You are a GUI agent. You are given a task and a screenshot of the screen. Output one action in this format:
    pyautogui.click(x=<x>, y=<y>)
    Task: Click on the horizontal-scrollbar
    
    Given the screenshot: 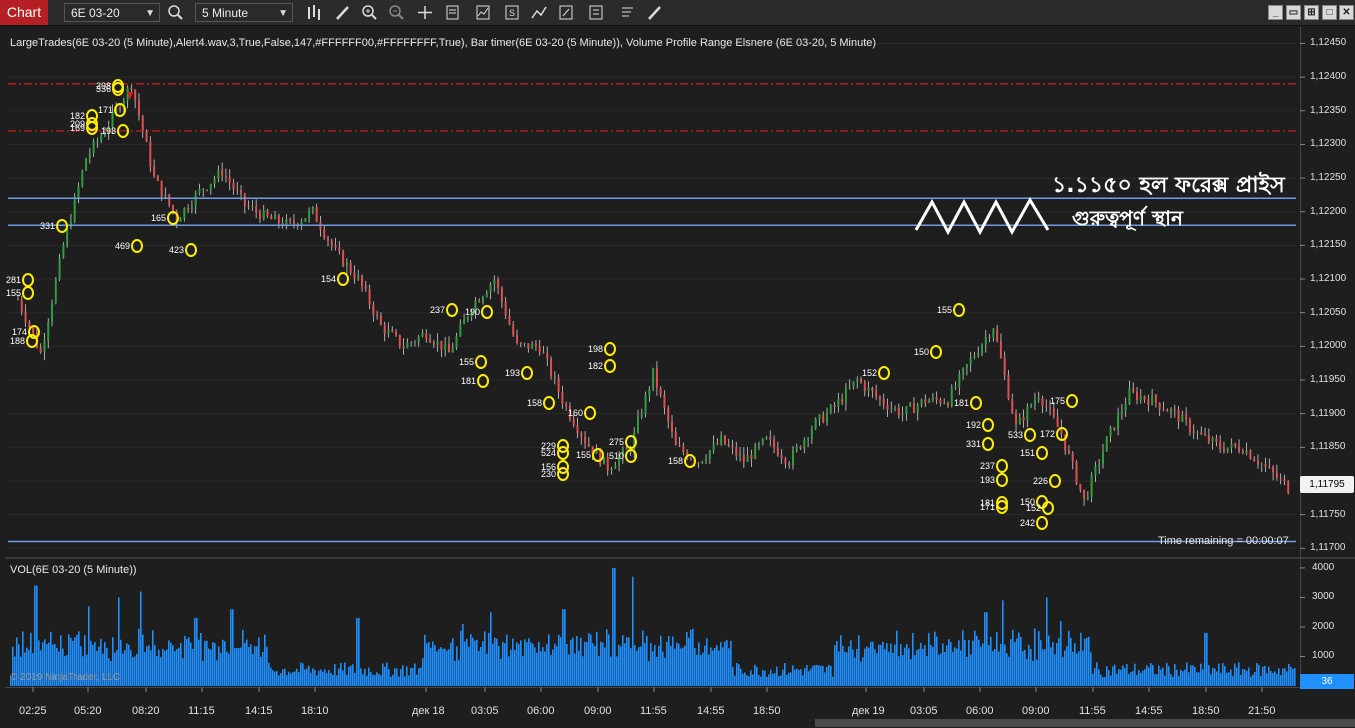 What is the action you would take?
    pyautogui.click(x=1085, y=723)
    